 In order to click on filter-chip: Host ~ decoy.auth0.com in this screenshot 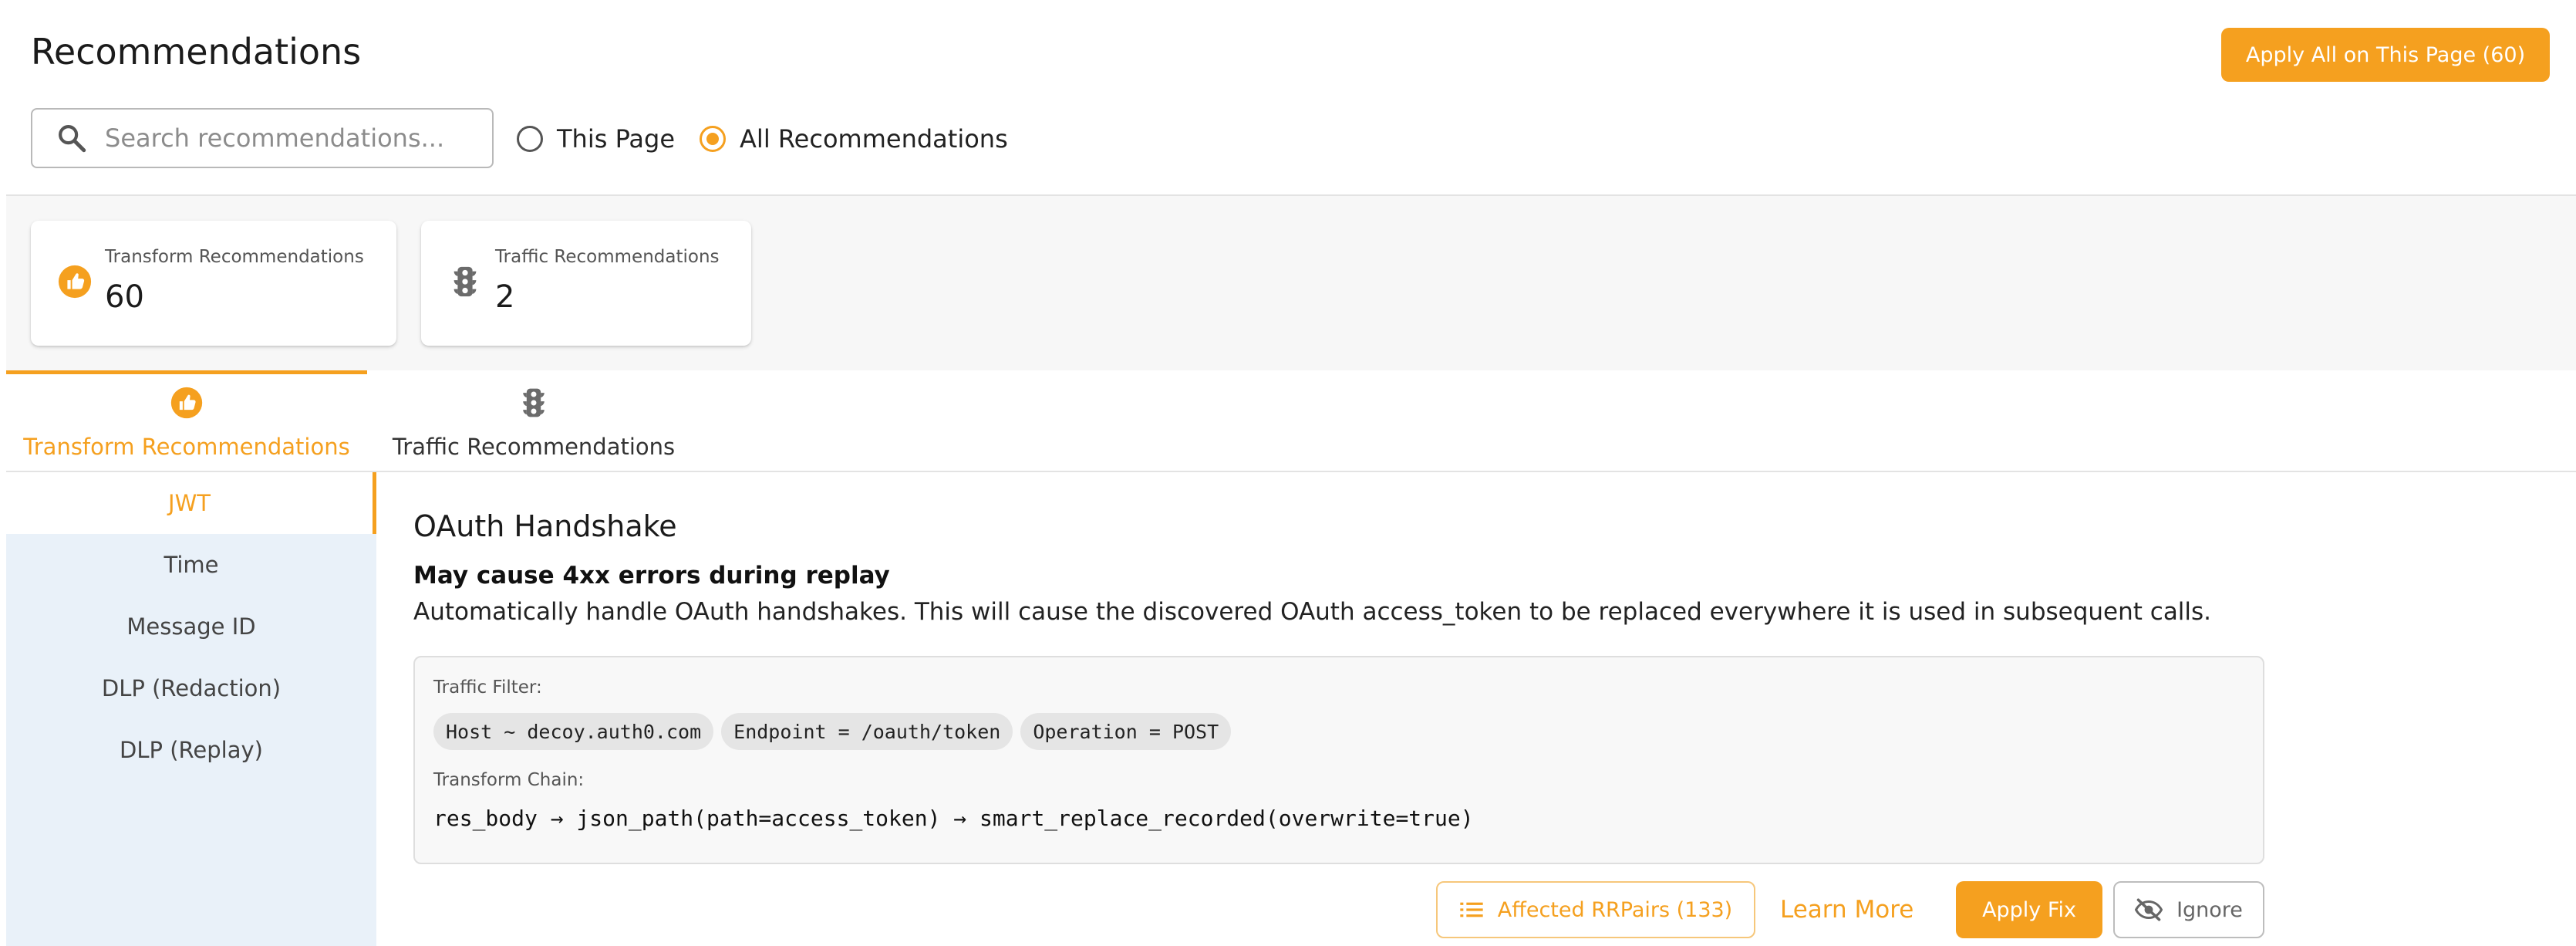, I will do `click(573, 731)`.